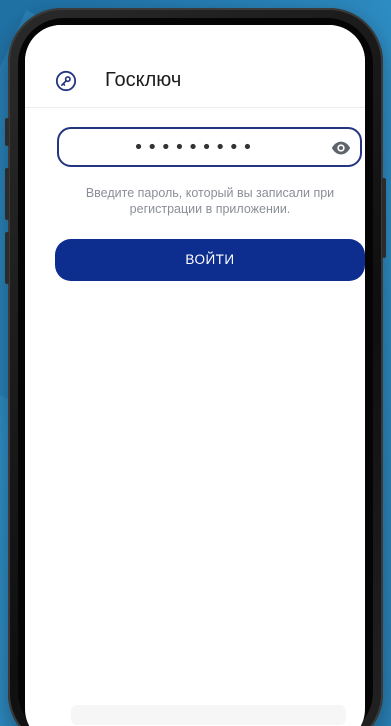 The image size is (391, 726). I want to click on home-indicator-area, so click(208, 715).